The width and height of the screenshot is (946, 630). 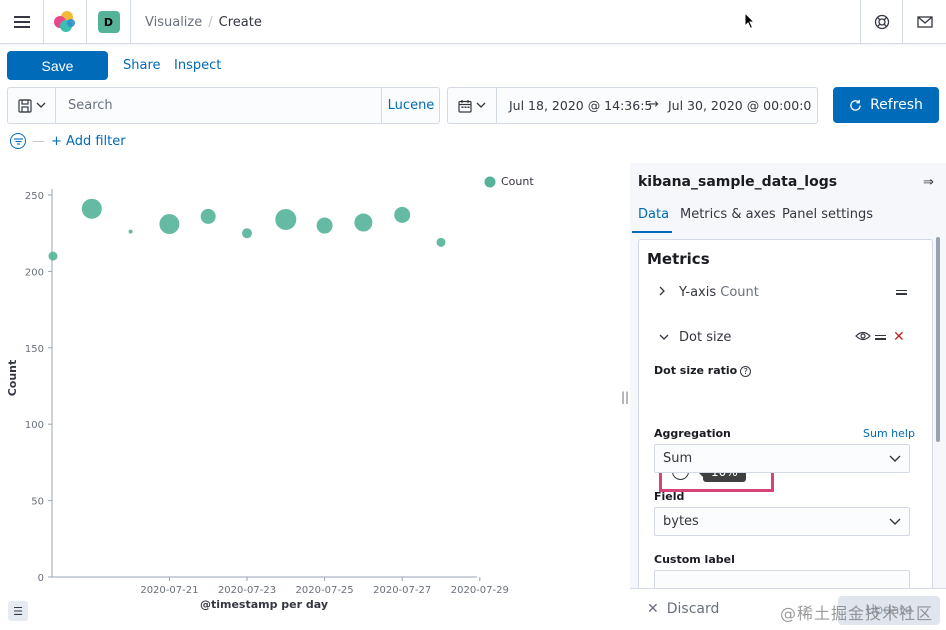 What do you see at coordinates (325, 590) in the screenshot?
I see `x-tick-label: 2020-07-25` at bounding box center [325, 590].